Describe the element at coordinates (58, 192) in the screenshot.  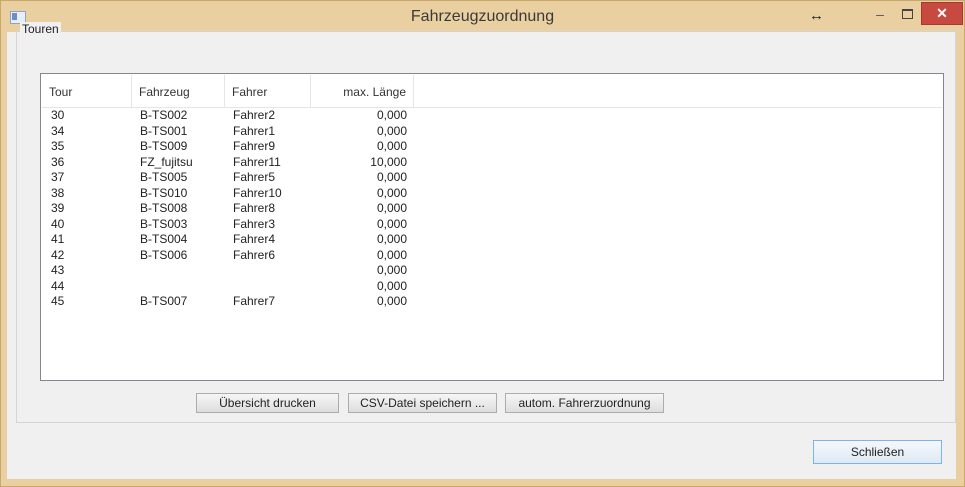
I see `cell-tour: 38` at that location.